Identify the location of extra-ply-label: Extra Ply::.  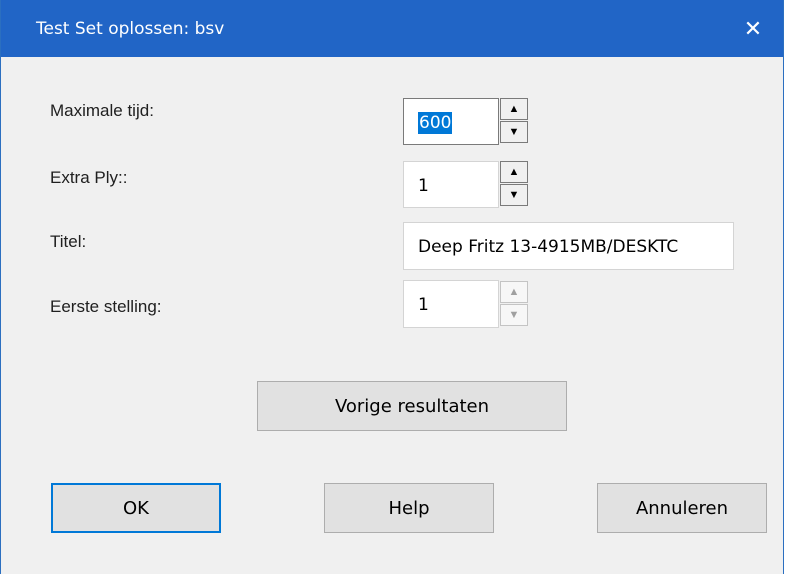
(89, 177).